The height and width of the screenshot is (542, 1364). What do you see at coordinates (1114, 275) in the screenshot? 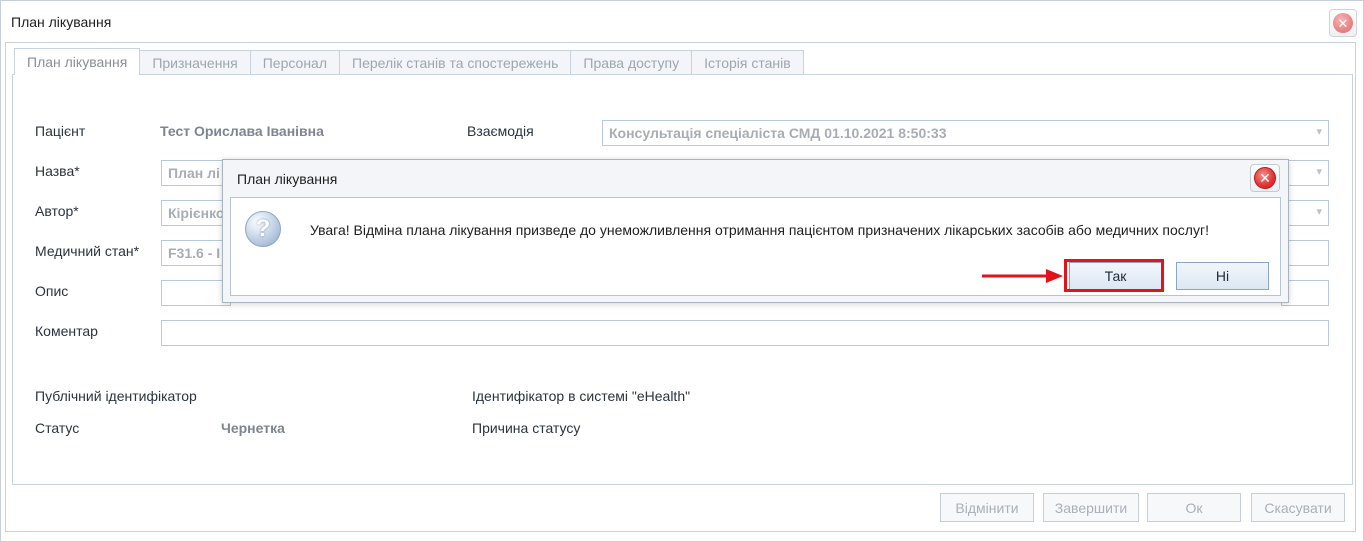
I see `yes-button-highlight` at bounding box center [1114, 275].